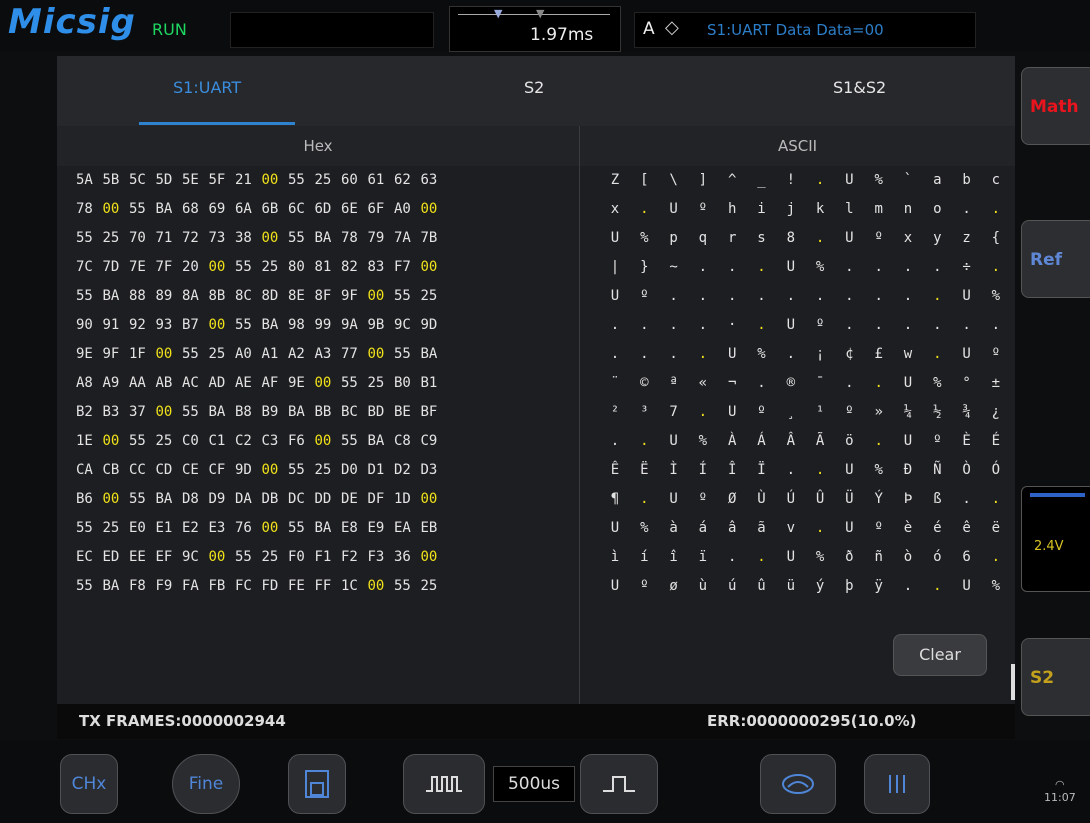  Describe the element at coordinates (859, 87) in the screenshot. I see `tab-s1-s2: S1&S2` at that location.